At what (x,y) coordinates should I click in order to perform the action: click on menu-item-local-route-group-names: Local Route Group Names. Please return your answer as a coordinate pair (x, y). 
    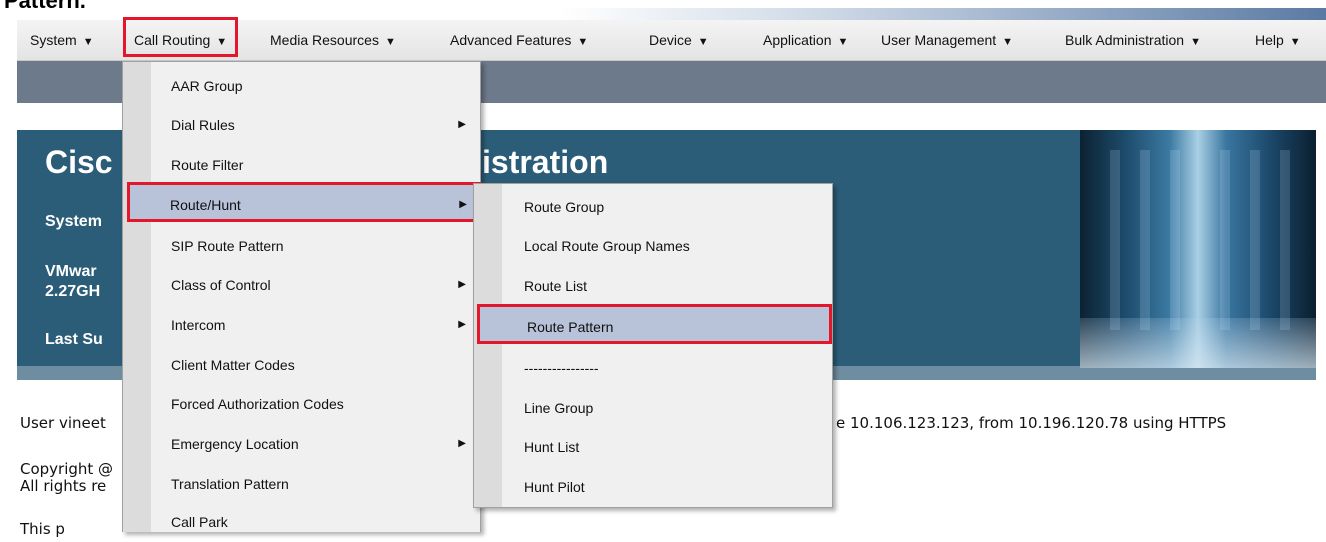
    Looking at the image, I should click on (653, 246).